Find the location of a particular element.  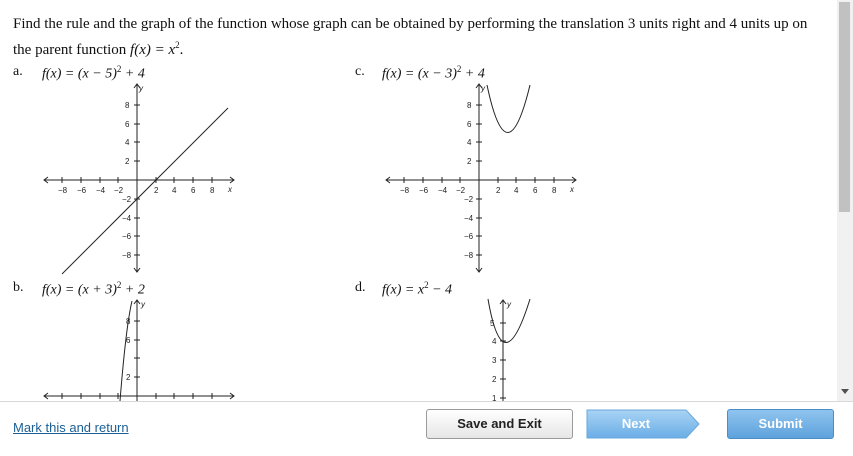

y-tick: 3 is located at coordinates (494, 360).